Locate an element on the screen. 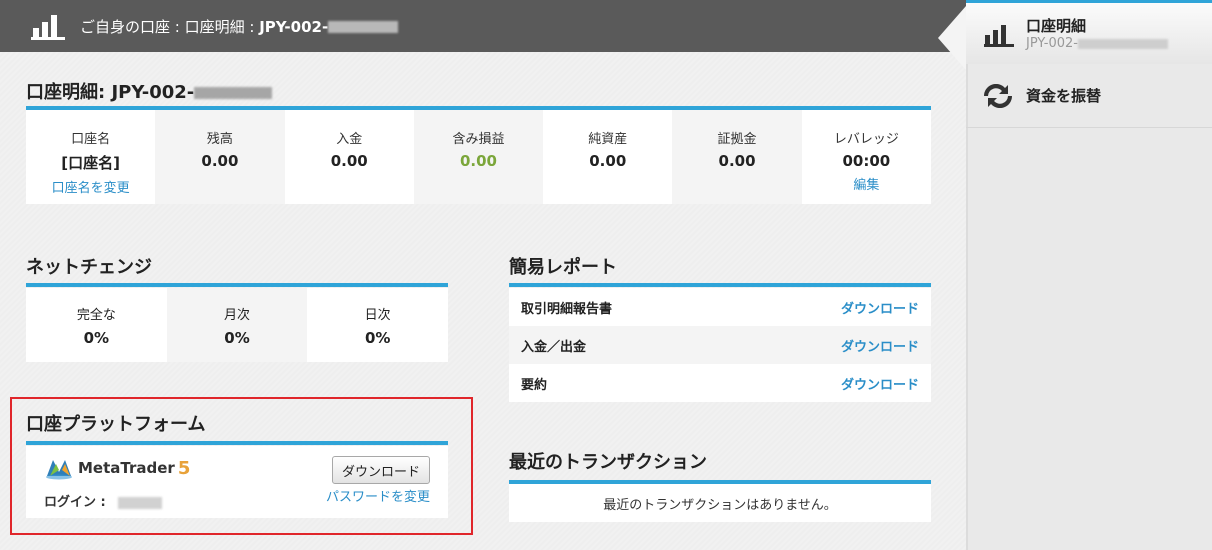  simple-report-list: 取引明細報告書 ダウンロード 入金／出金 ダウンロード 要約 ダウンロード is located at coordinates (720, 345).